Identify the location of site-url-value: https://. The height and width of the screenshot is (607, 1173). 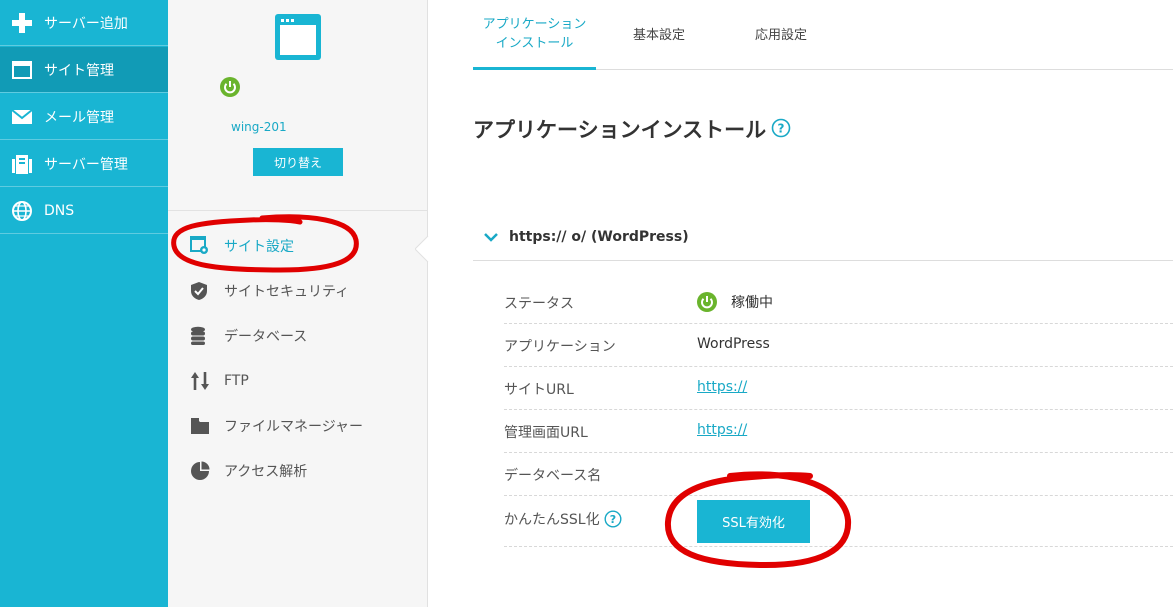
(722, 387).